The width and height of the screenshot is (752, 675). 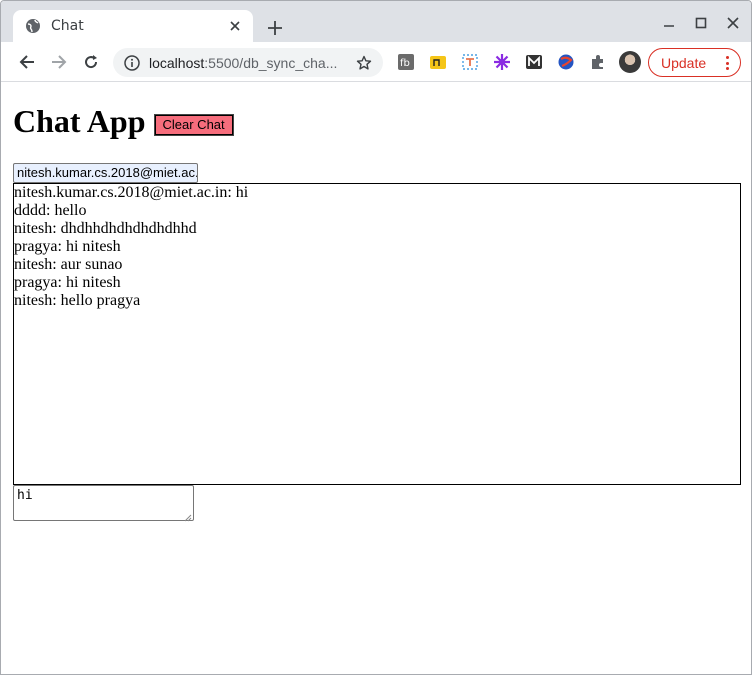 What do you see at coordinates (438, 62) in the screenshot?
I see `extension-folder-icon` at bounding box center [438, 62].